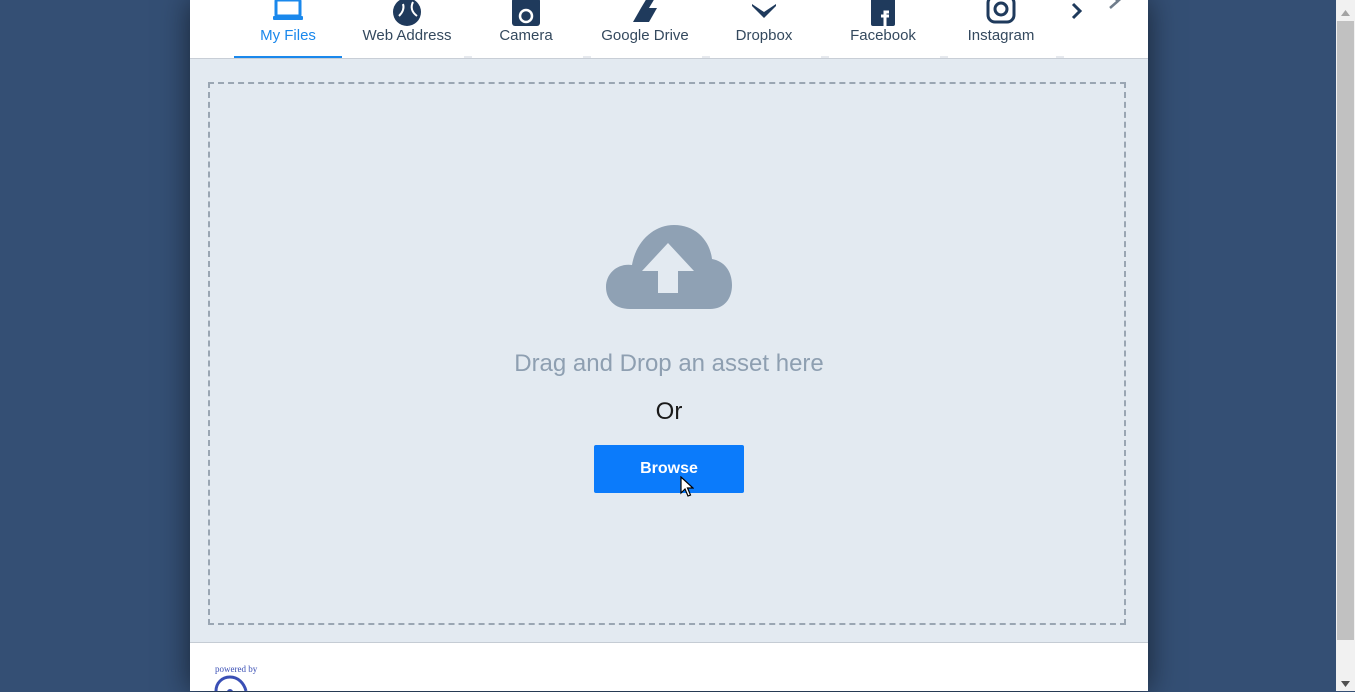 This screenshot has height=692, width=1355. Describe the element at coordinates (1345, 330) in the screenshot. I see `scroll-thumb` at that location.